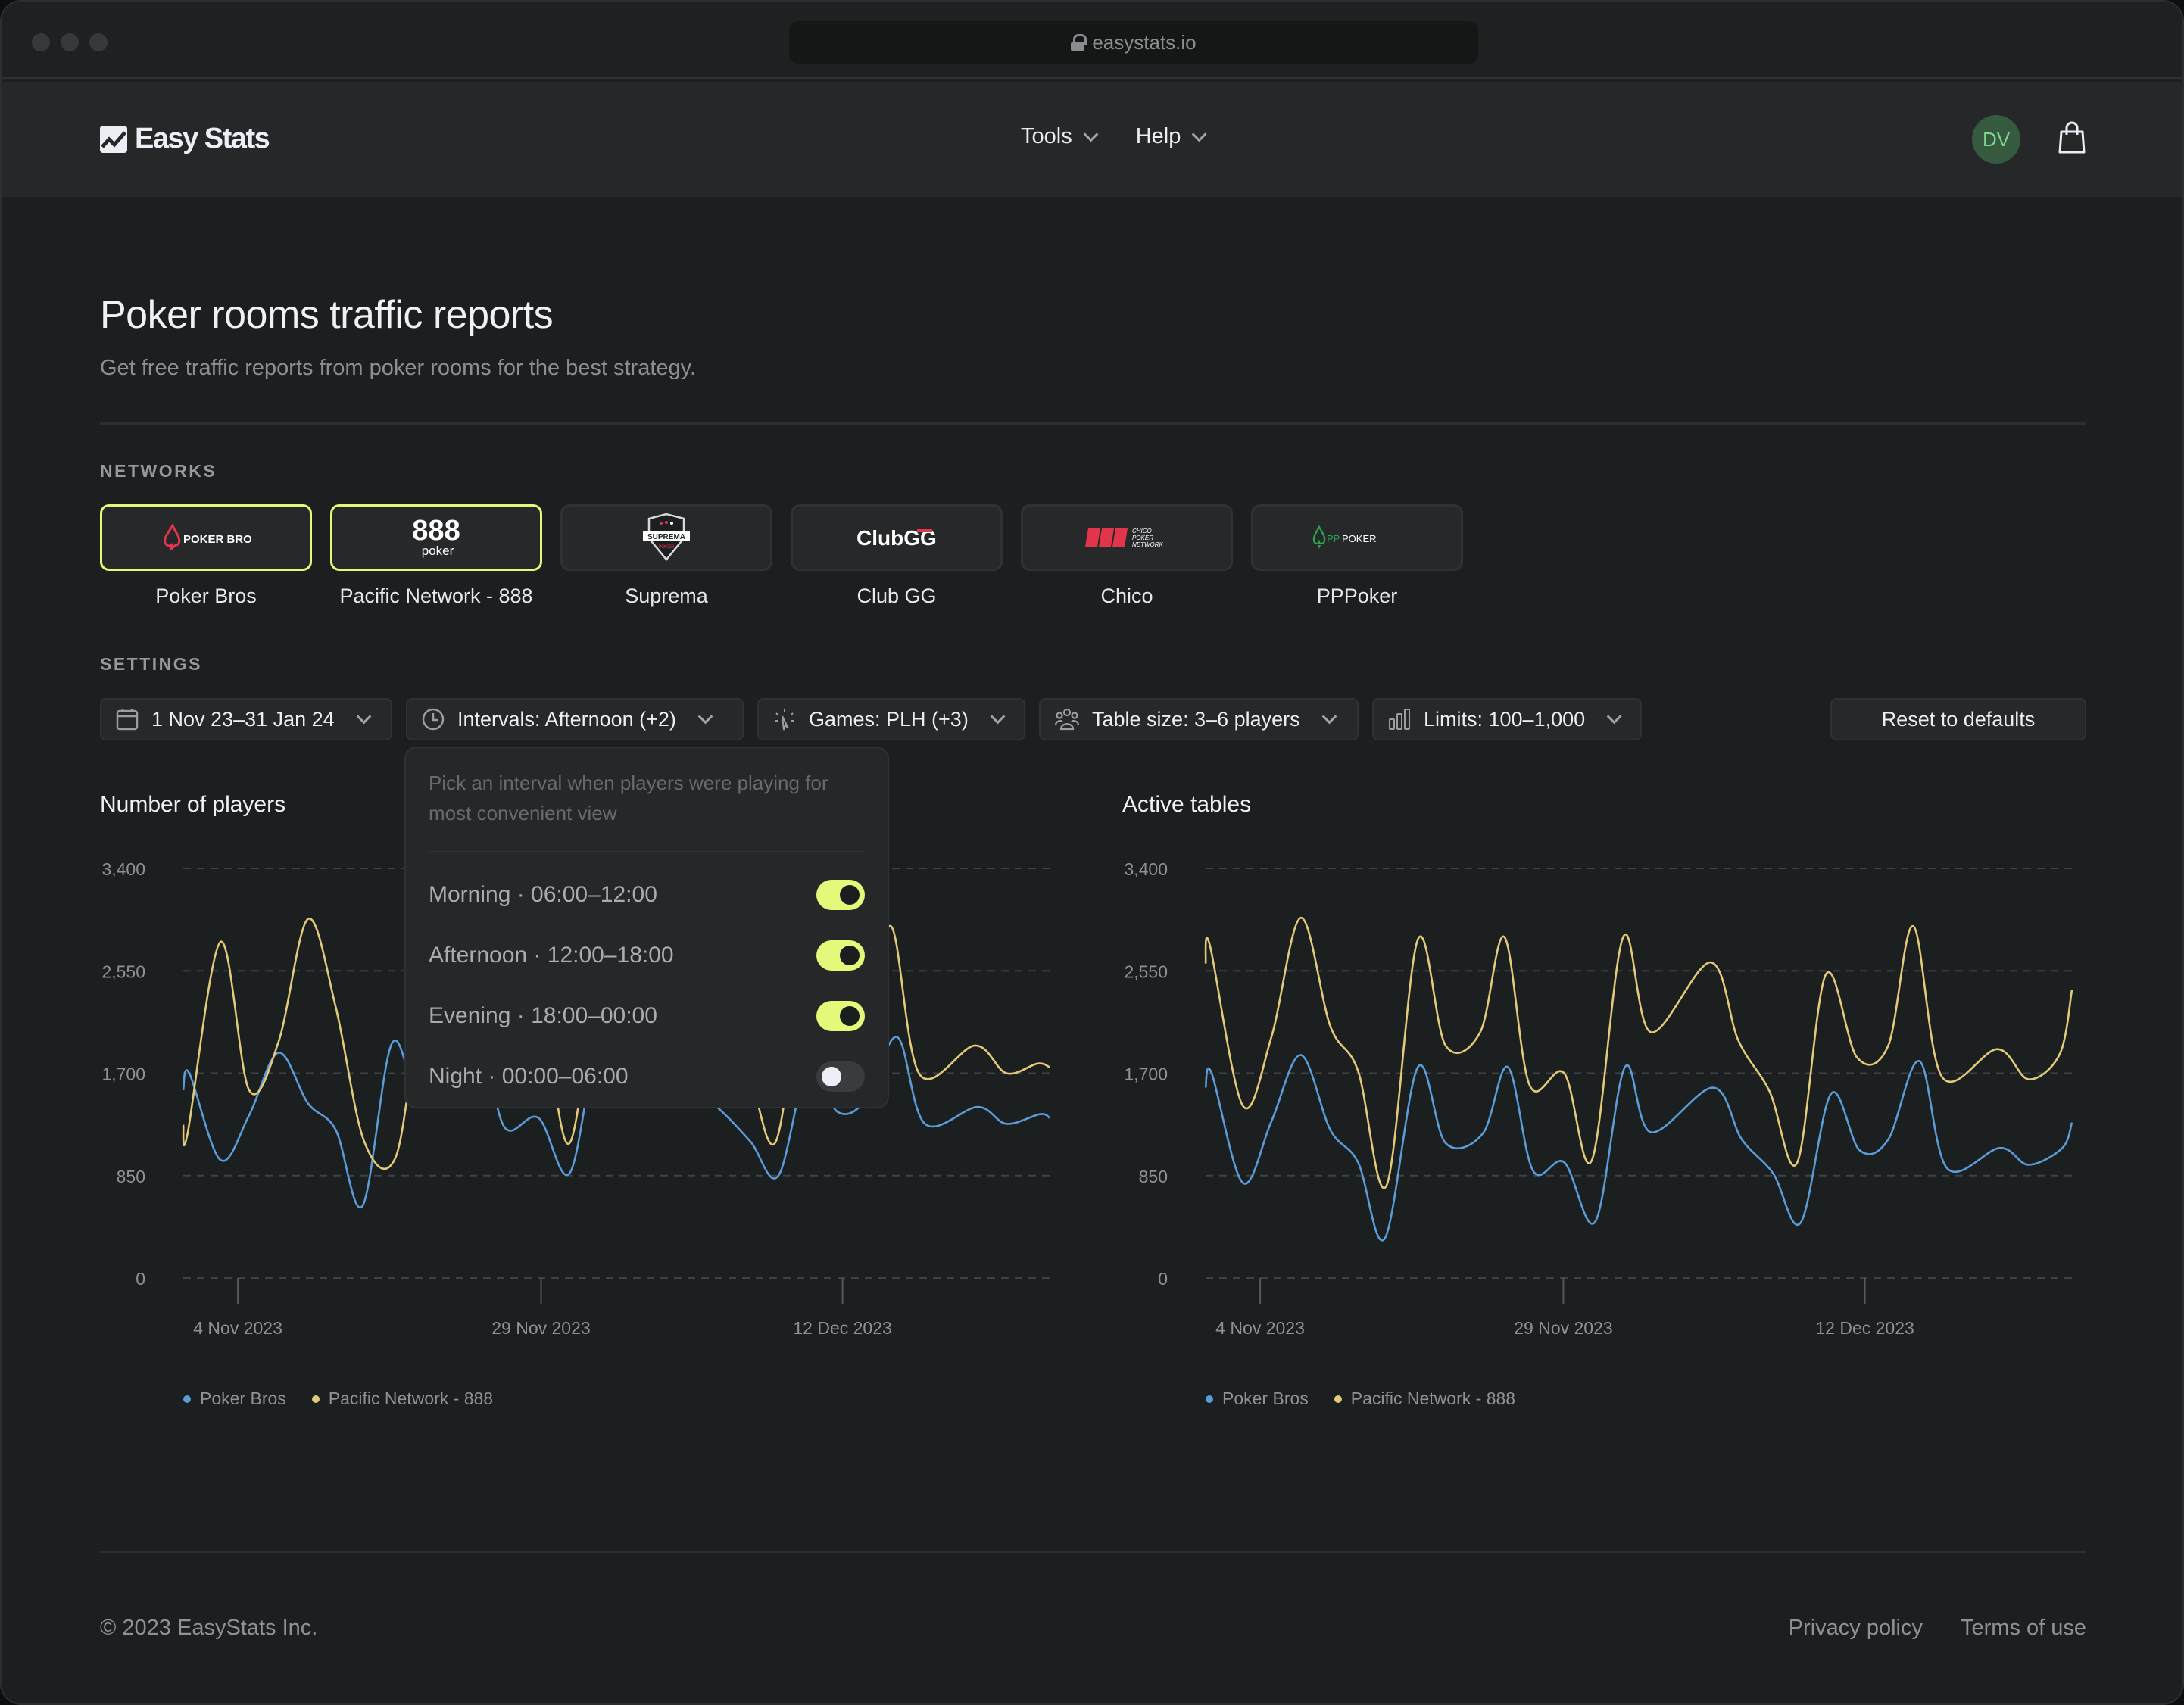 Image resolution: width=2184 pixels, height=1705 pixels. Describe the element at coordinates (1996, 139) in the screenshot. I see `user-avatar: DV` at that location.